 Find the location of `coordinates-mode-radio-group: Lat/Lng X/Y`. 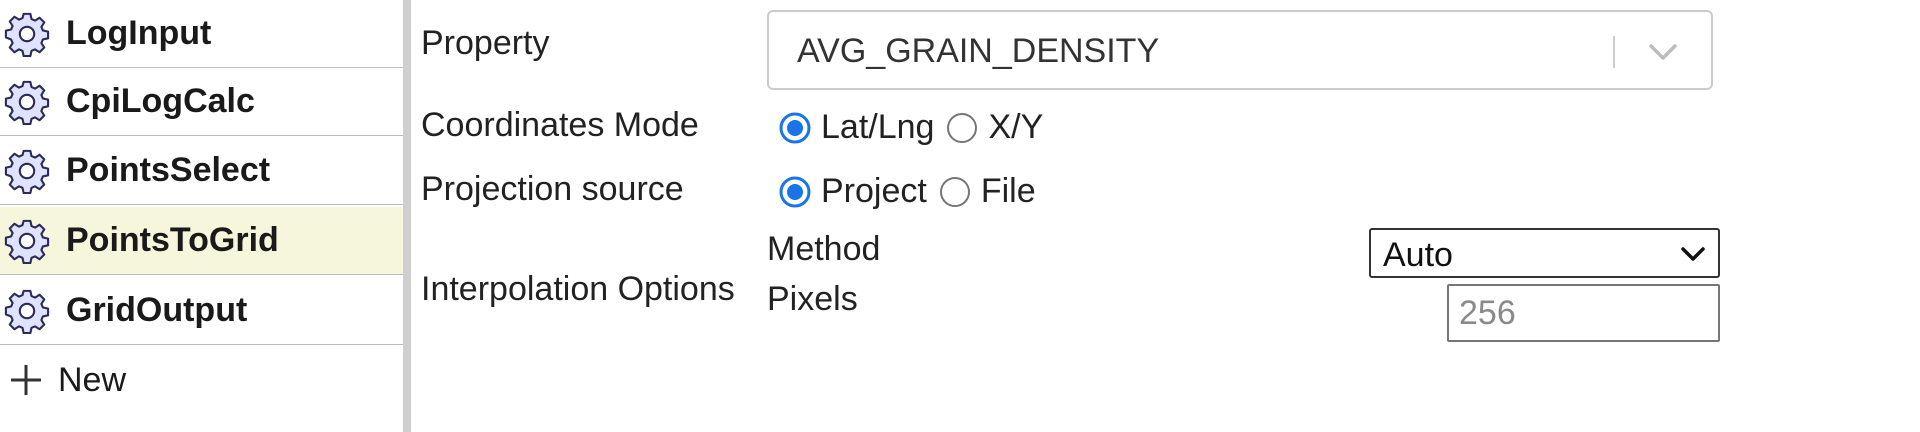

coordinates-mode-radio-group: Lat/Lng X/Y is located at coordinates (917, 127).